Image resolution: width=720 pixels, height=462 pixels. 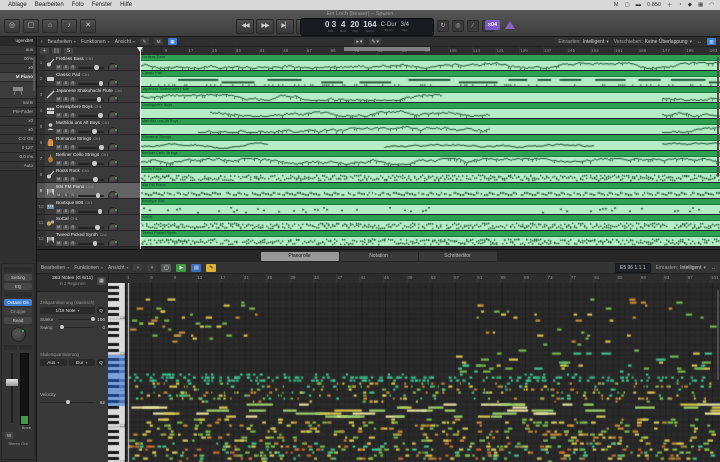 What do you see at coordinates (88, 268) in the screenshot?
I see `editor-menu-funktionen: Funktionen ▾` at bounding box center [88, 268].